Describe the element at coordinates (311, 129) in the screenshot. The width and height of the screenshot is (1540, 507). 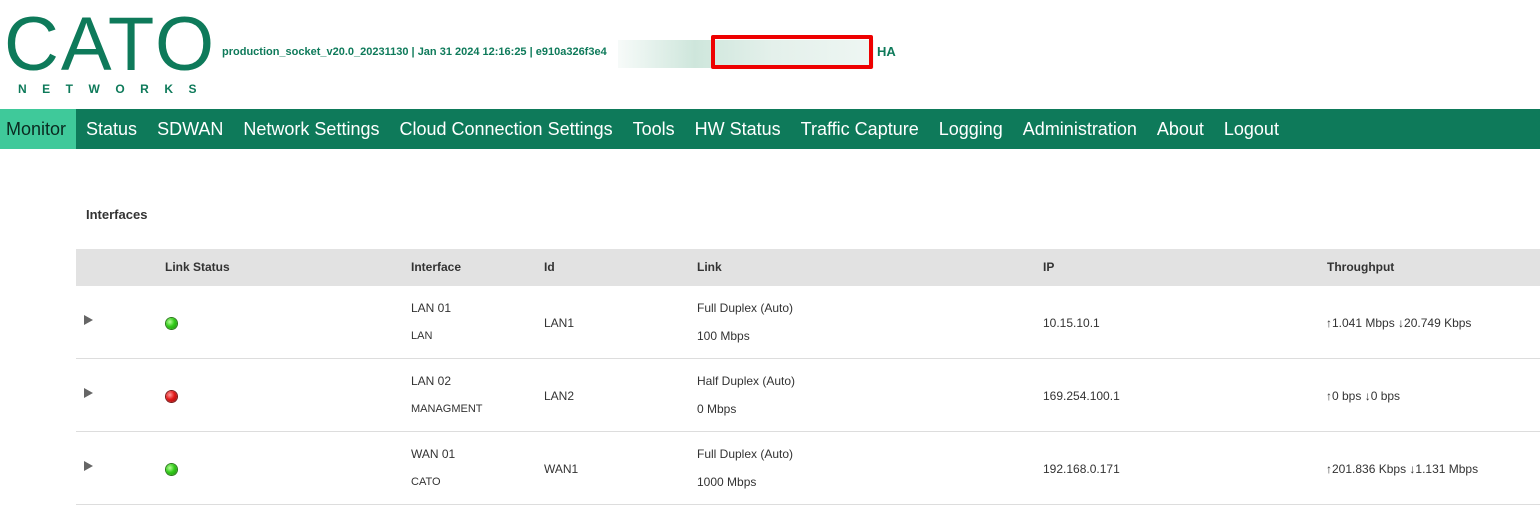
I see `nav-network-settings: Network Settings` at that location.